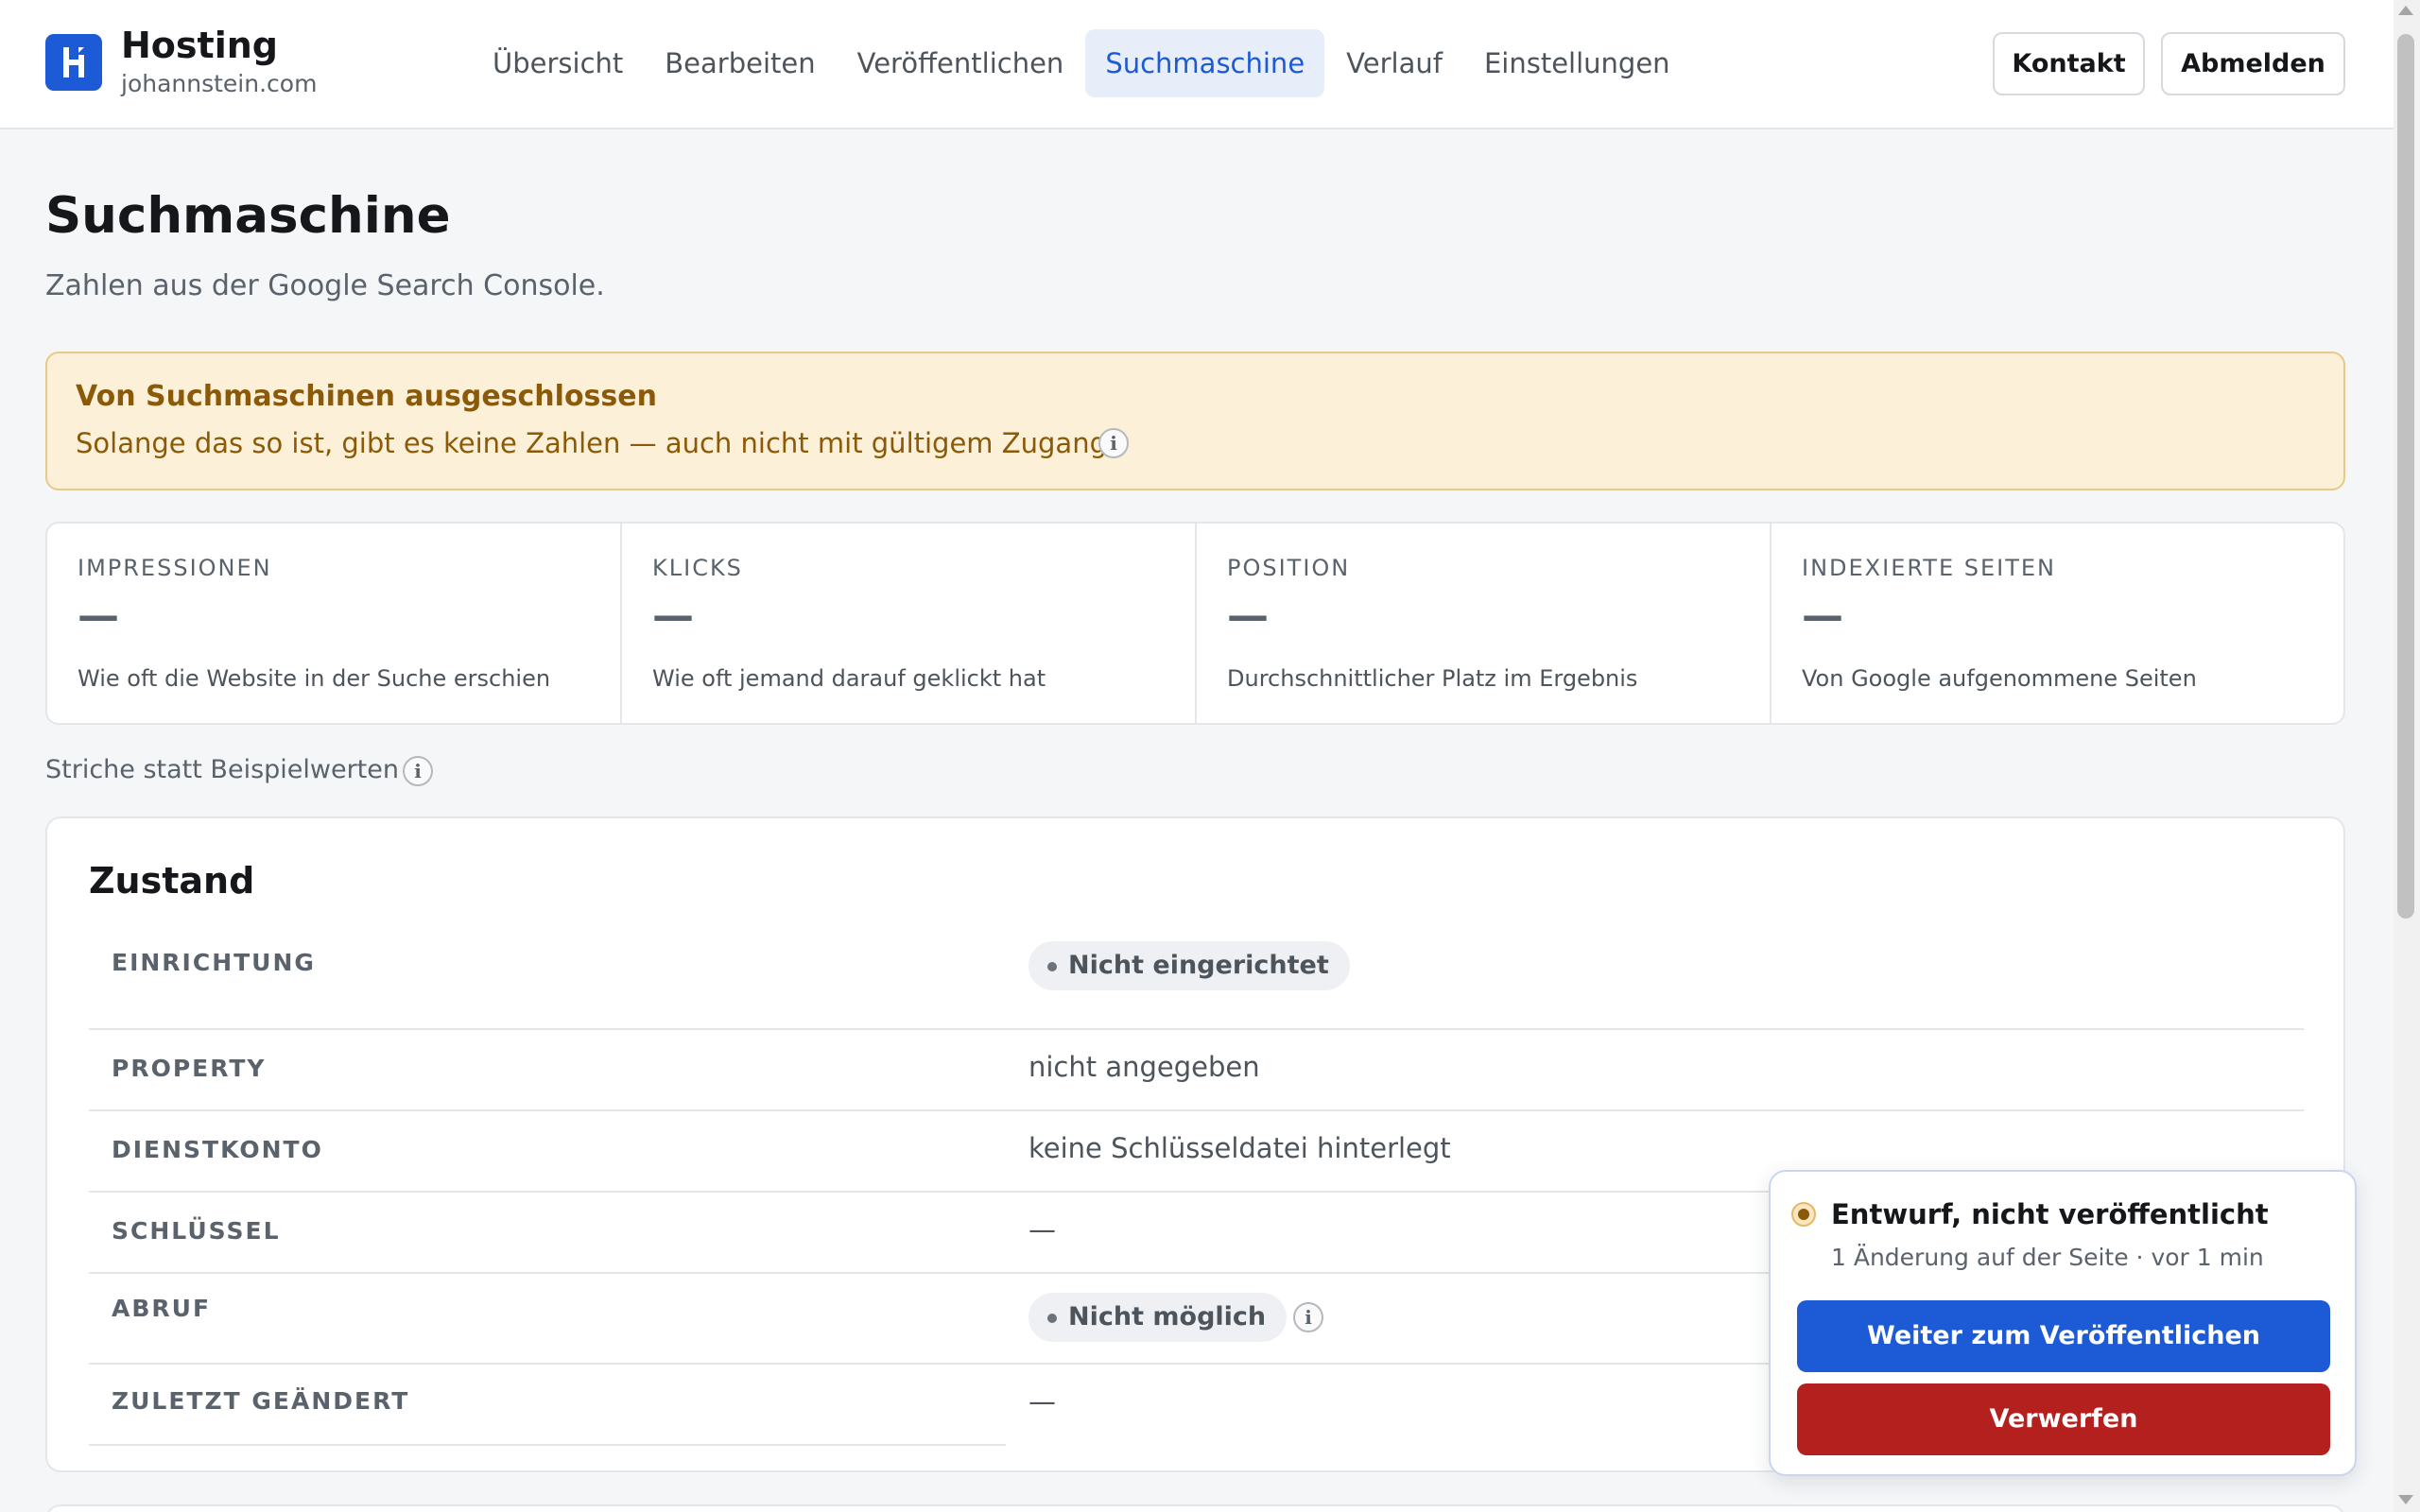 This screenshot has width=2420, height=1512. I want to click on scroll-down-arrow-icon, so click(2405, 1499).